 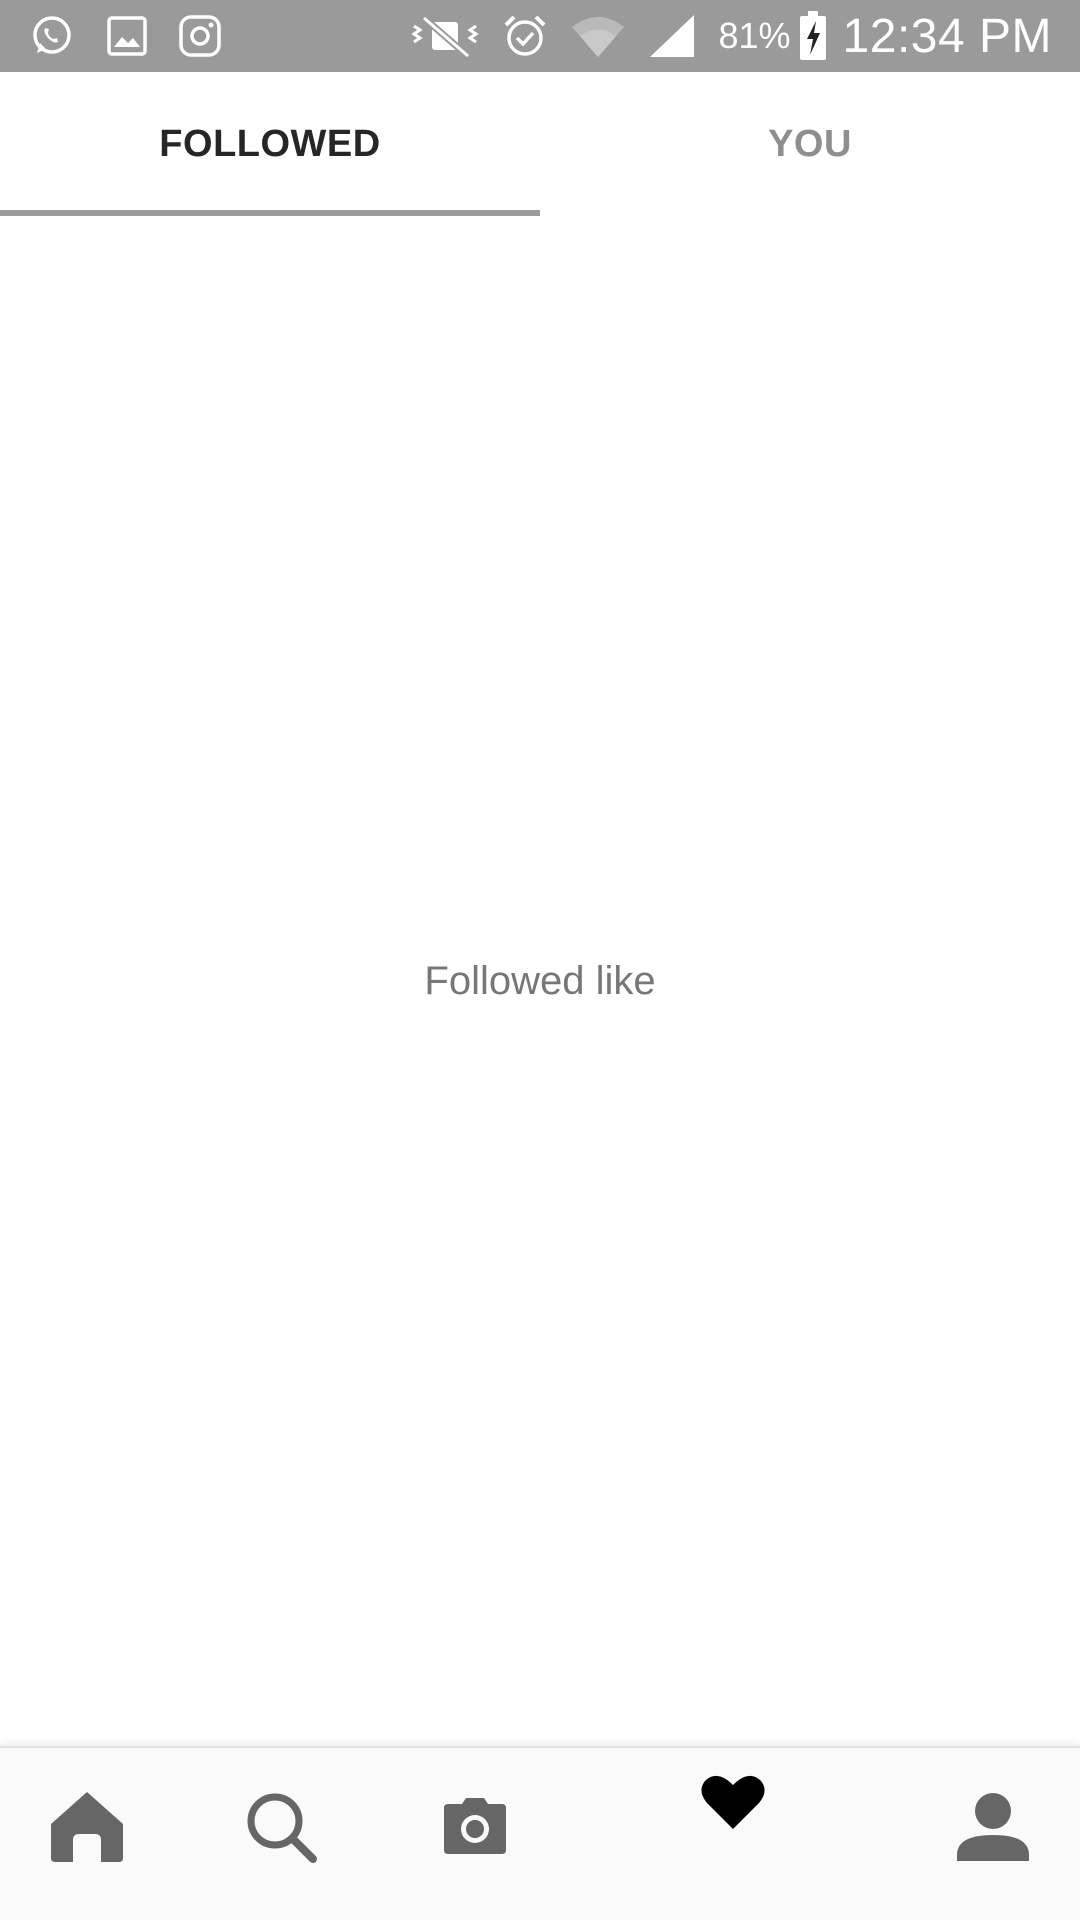 I want to click on battery-charging-icon, so click(x=813, y=36).